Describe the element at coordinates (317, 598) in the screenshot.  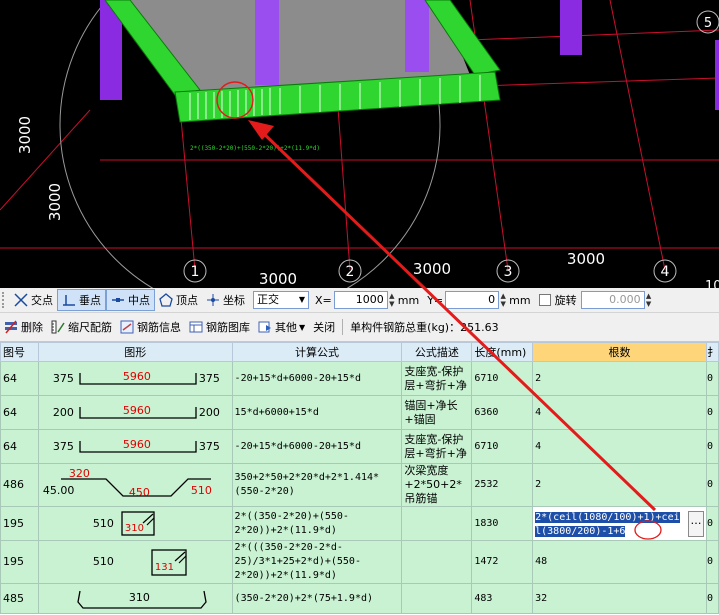
I see `cell-formula: (350-2*20)+2*(75+1.9*d)` at that location.